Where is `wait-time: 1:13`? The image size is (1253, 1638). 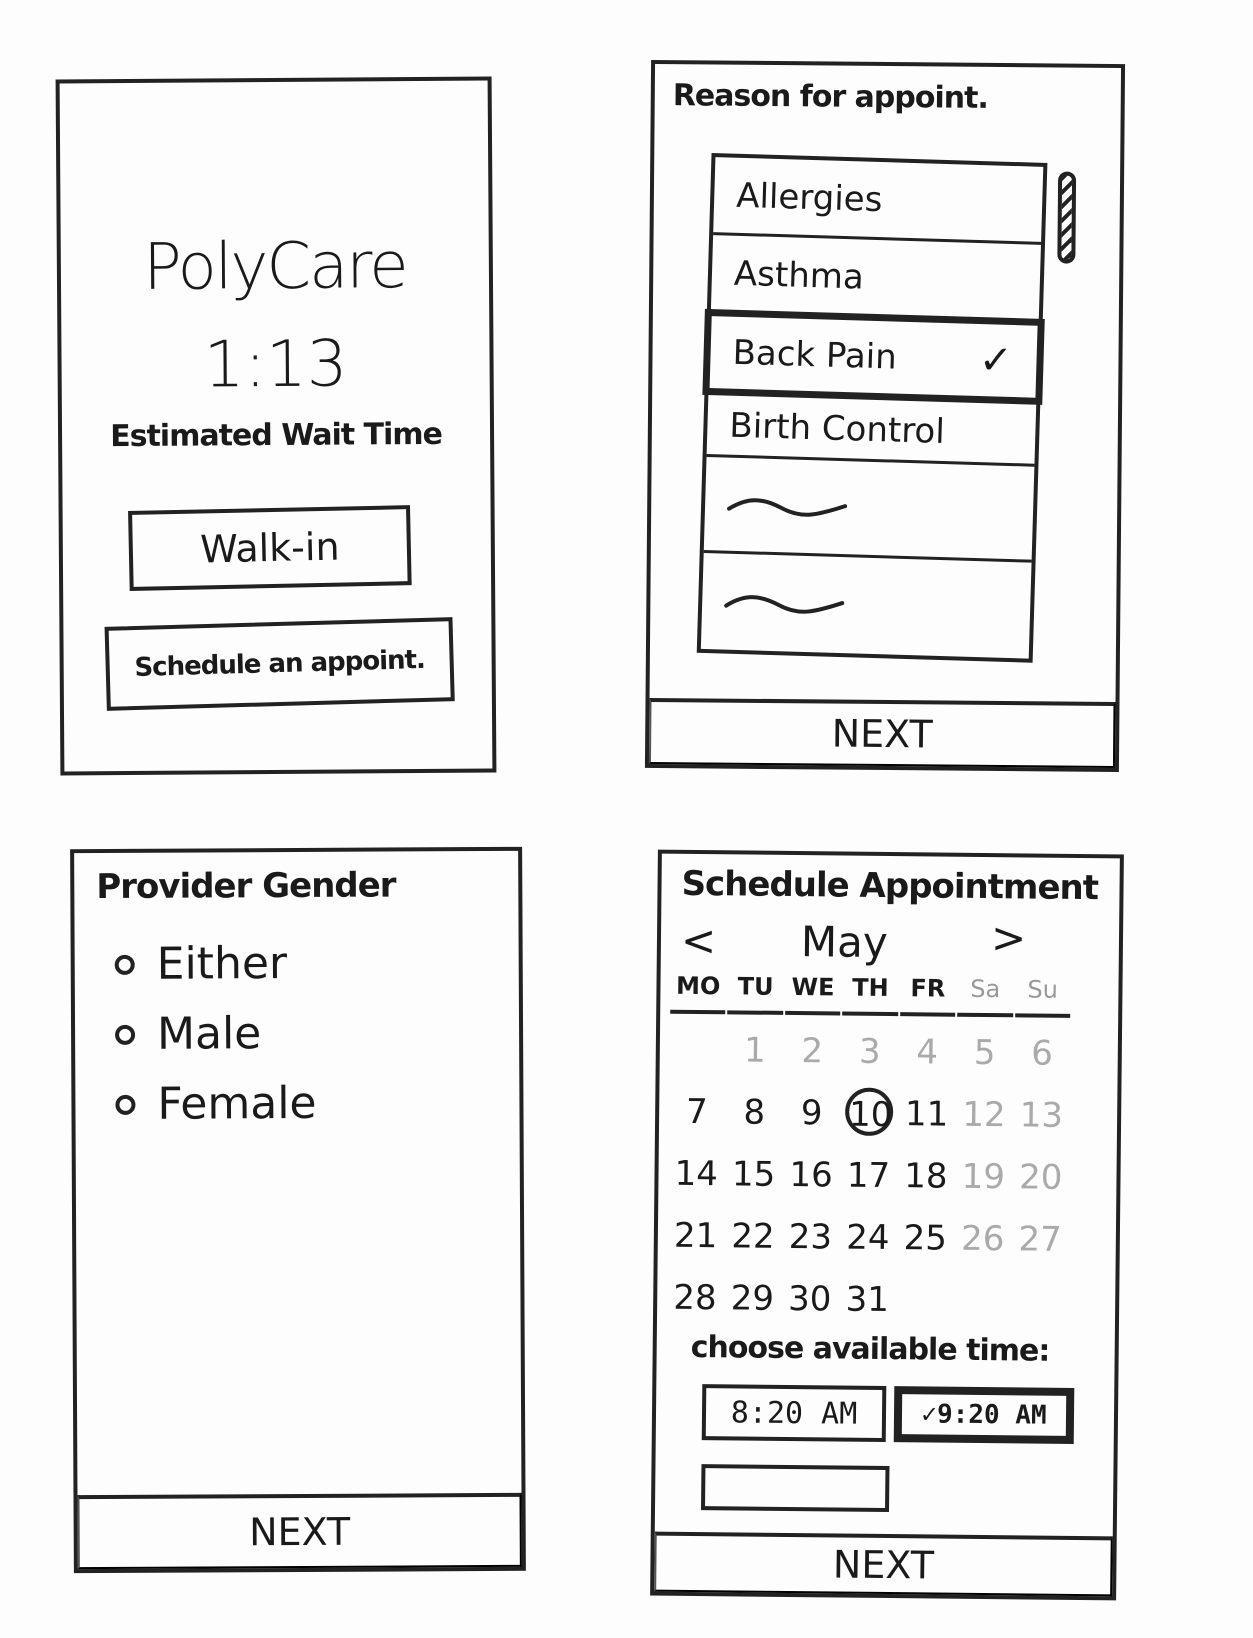
wait-time: 1:13 is located at coordinates (275, 365).